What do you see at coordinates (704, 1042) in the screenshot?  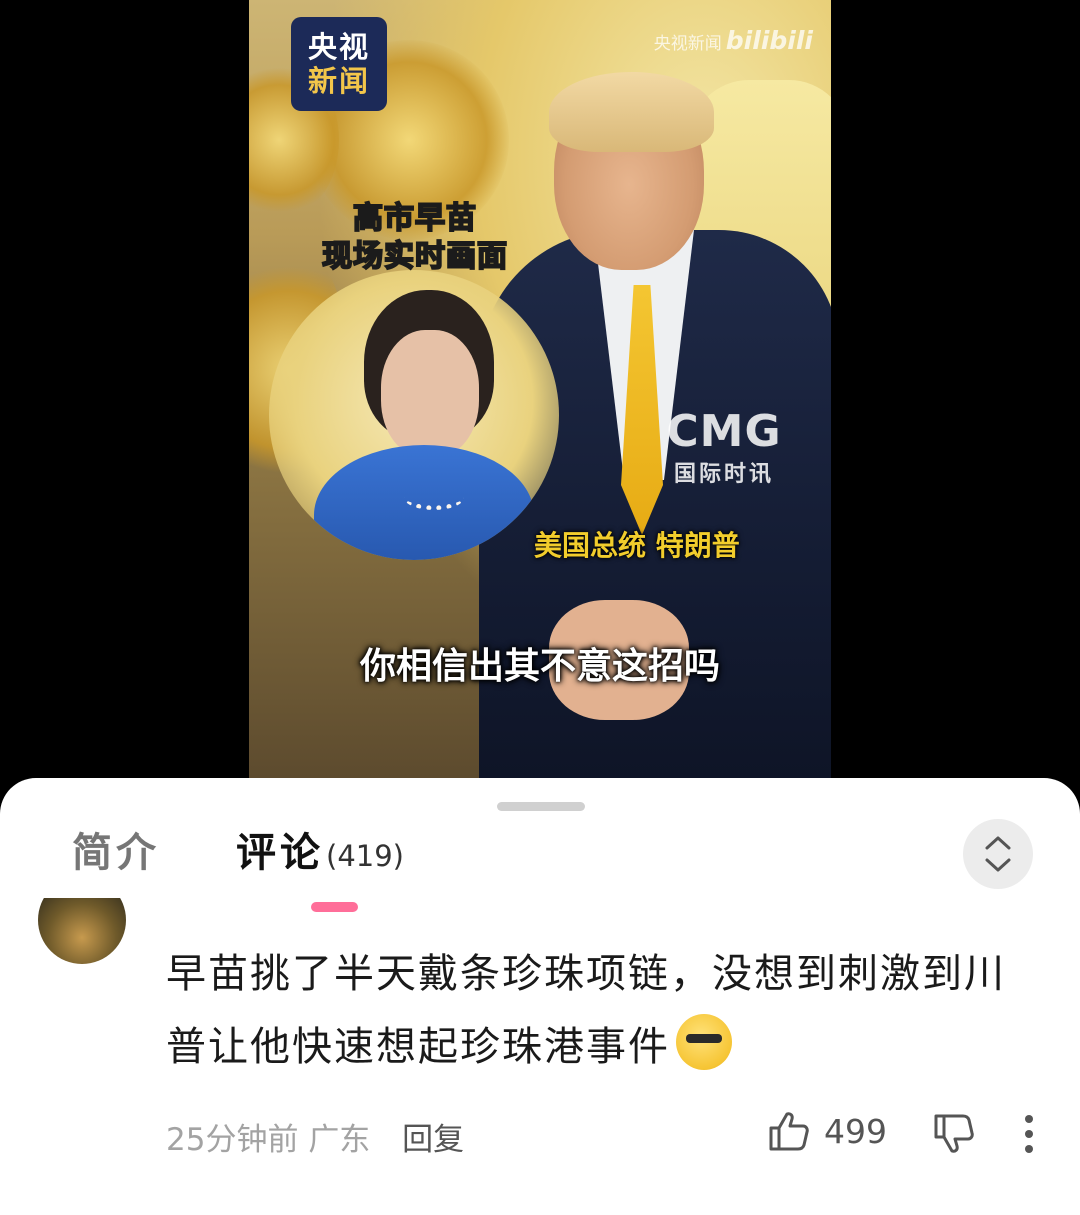 I see `sunglasses-emoji-icon` at bounding box center [704, 1042].